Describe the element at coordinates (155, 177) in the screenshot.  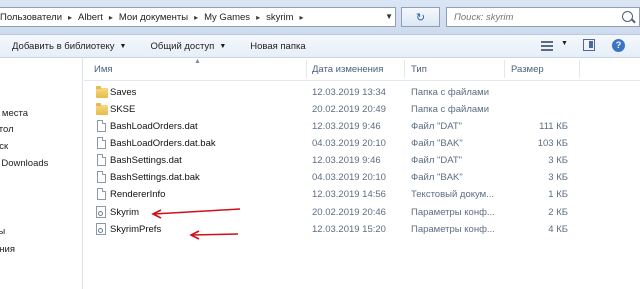
I see `file-name: BashSettings.dat.bak` at that location.